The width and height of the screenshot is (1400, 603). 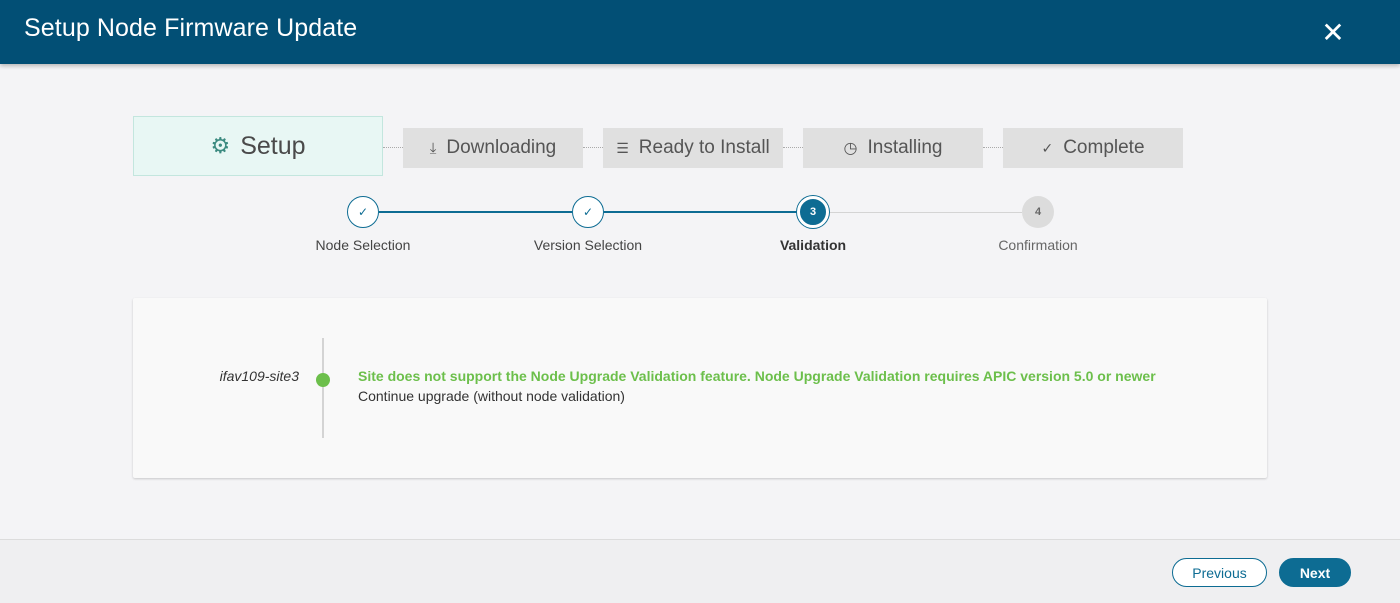 I want to click on timeline-bar, so click(x=323, y=388).